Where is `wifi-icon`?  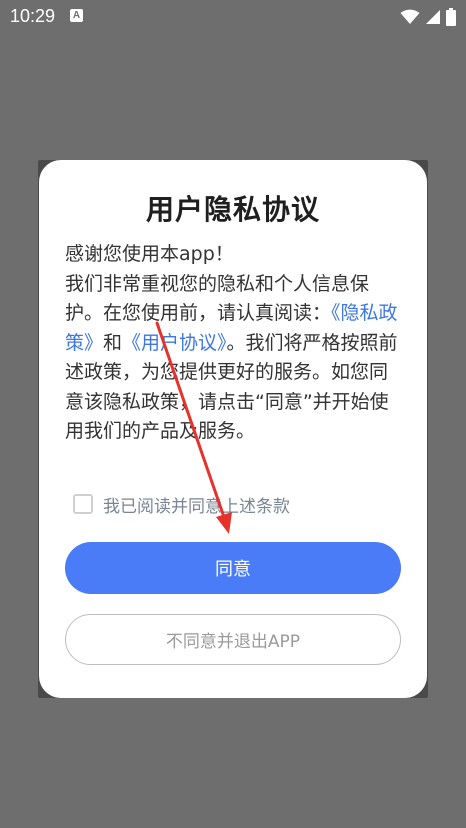 wifi-icon is located at coordinates (410, 16).